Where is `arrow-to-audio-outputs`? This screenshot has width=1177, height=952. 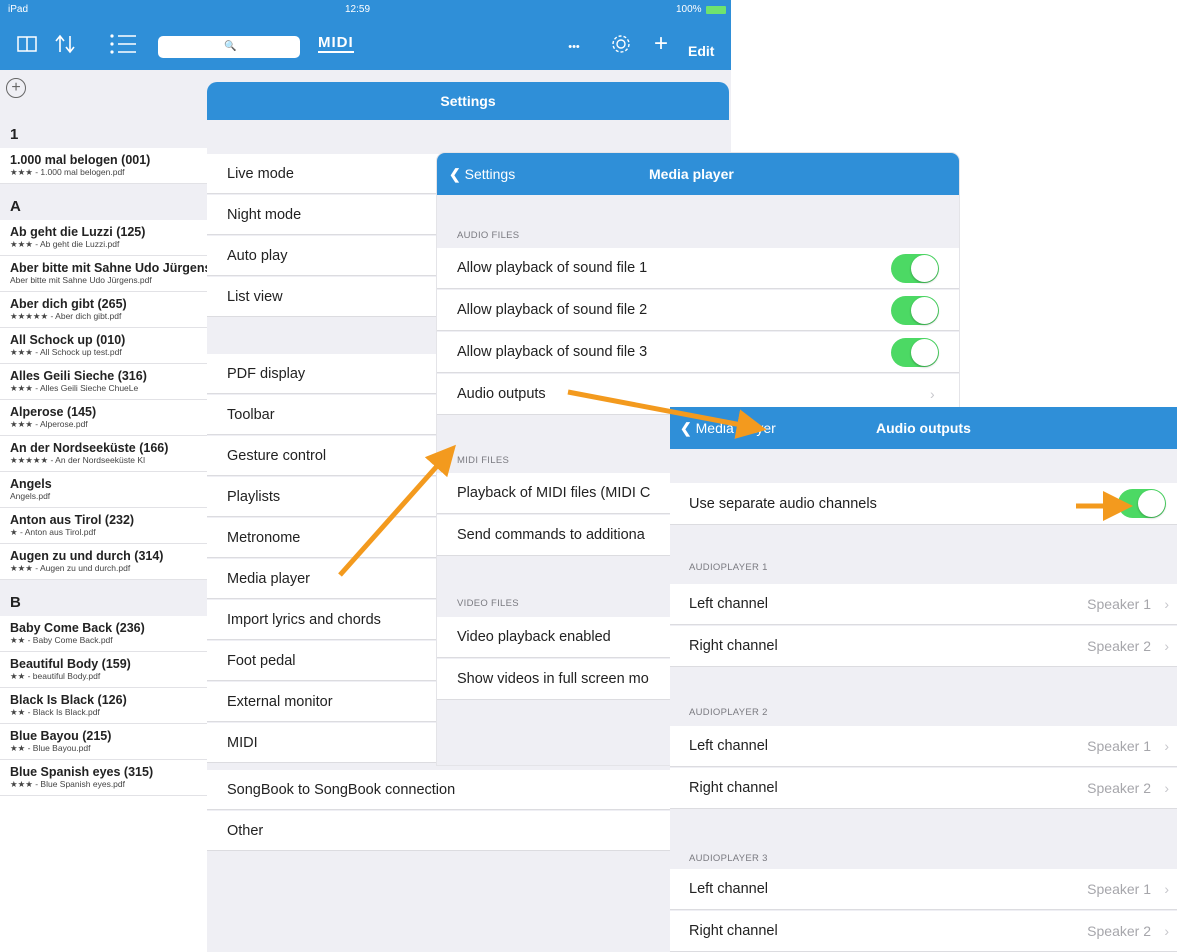
arrow-to-audio-outputs is located at coordinates (667, 414).